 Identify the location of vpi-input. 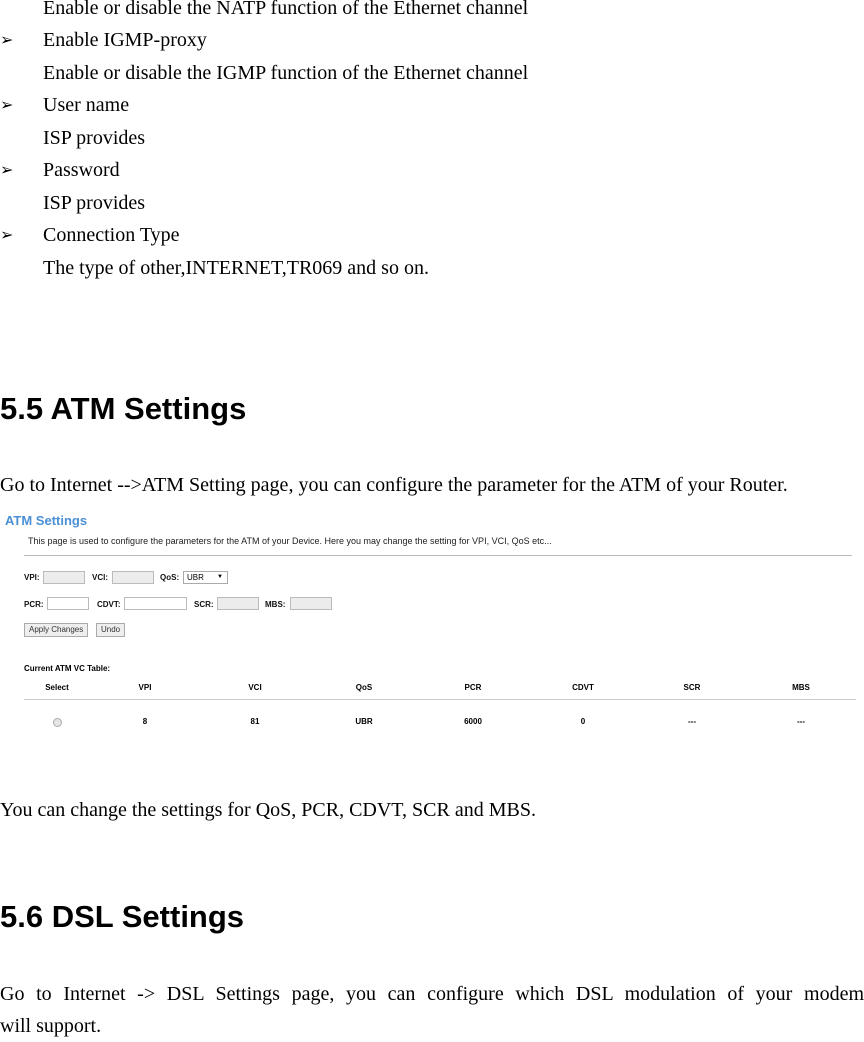
(64, 577).